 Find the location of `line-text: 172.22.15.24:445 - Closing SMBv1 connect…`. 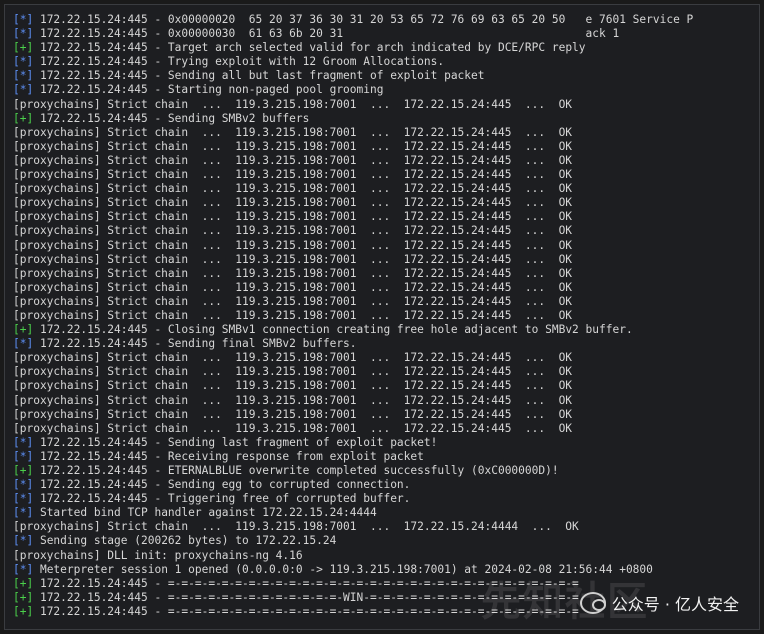

line-text: 172.22.15.24:445 - Closing SMBv1 connect… is located at coordinates (333, 330).